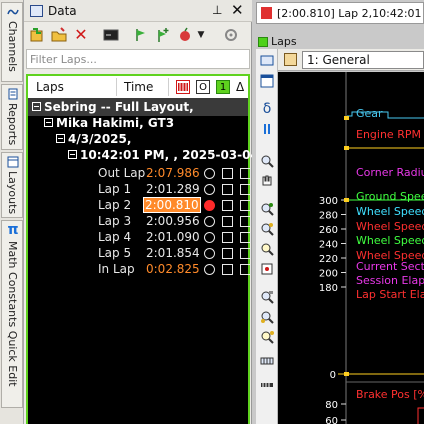 Image resolution: width=424 pixels, height=424 pixels. Describe the element at coordinates (267, 81) in the screenshot. I see `window-icon` at that location.